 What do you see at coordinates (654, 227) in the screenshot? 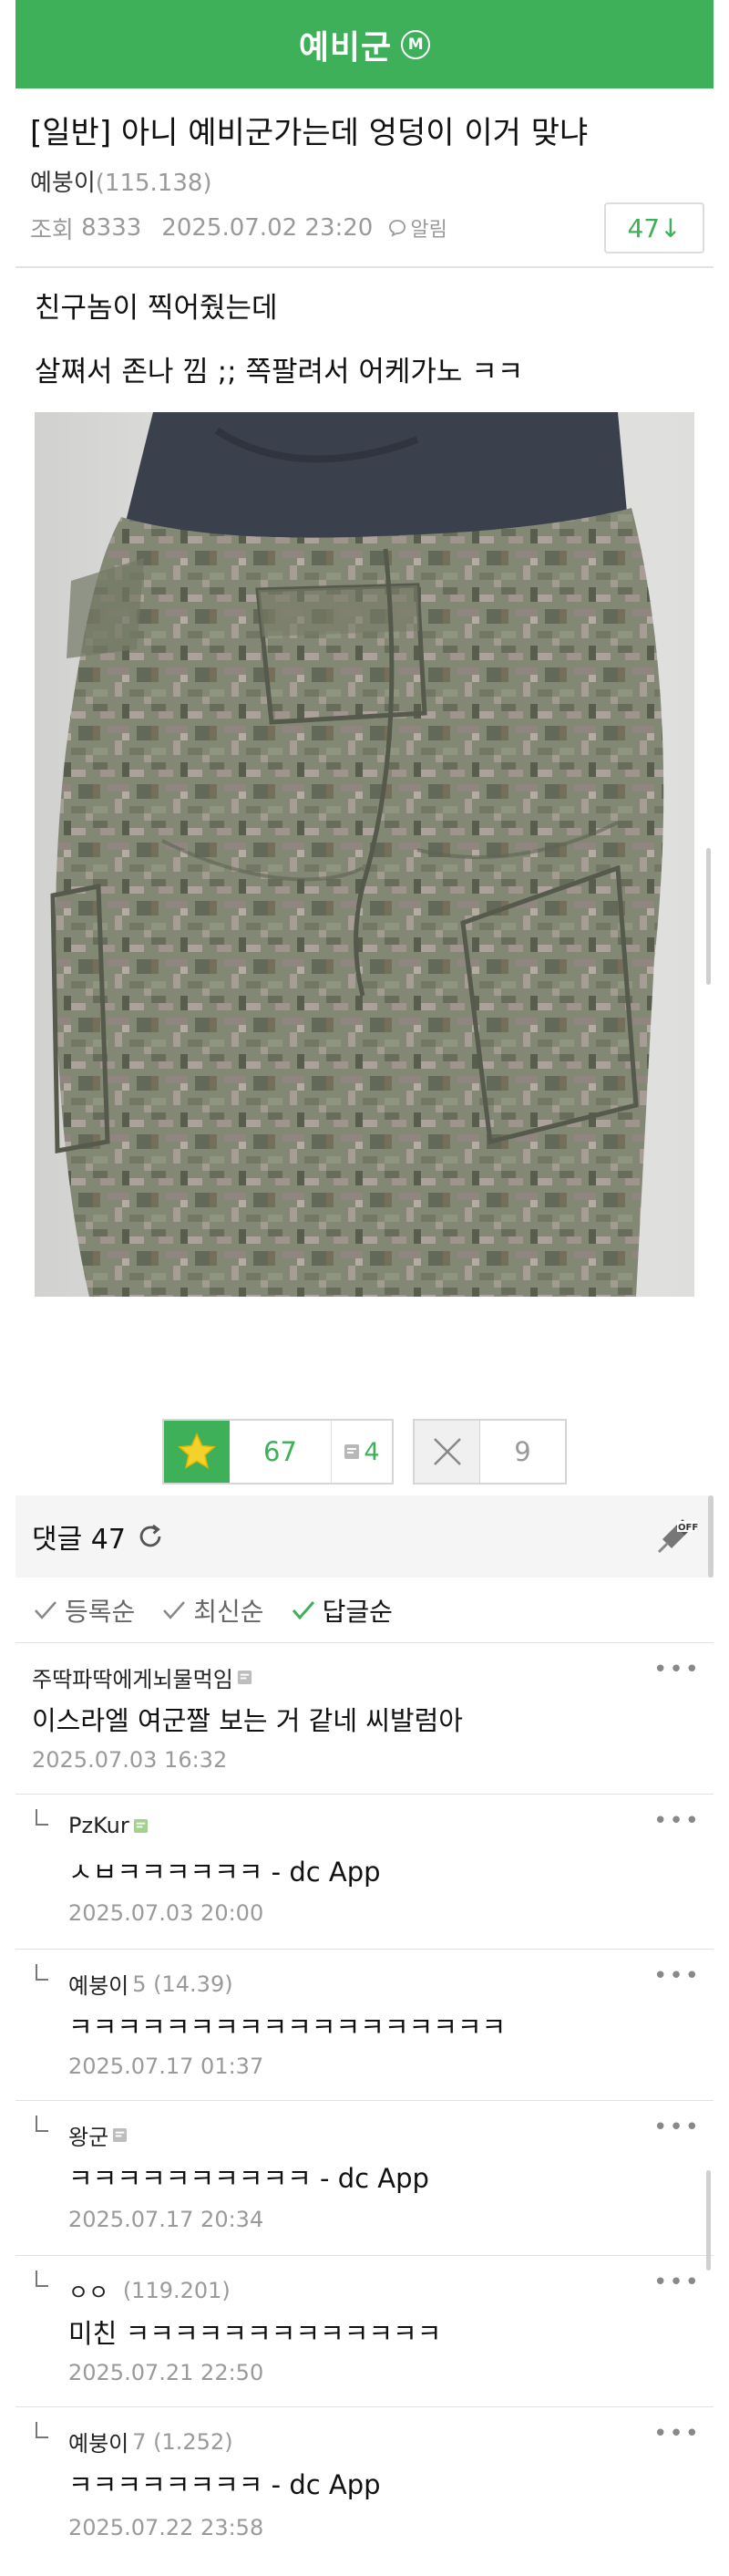
I see `comment-jump-button: 47↓` at bounding box center [654, 227].